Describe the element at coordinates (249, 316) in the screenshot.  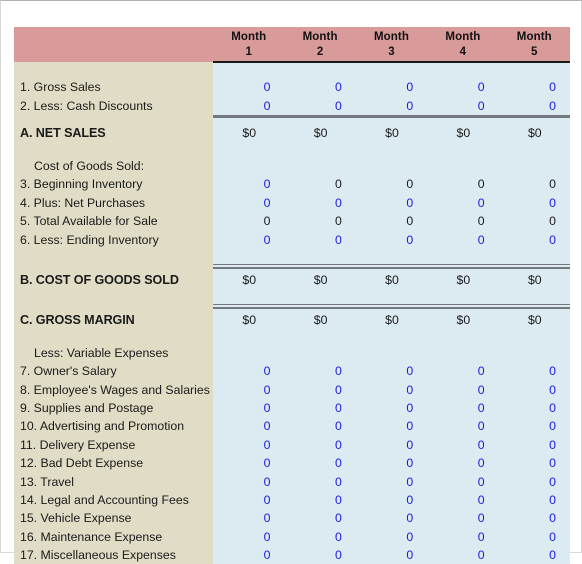
I see `cell-r13-month-1: $0` at that location.